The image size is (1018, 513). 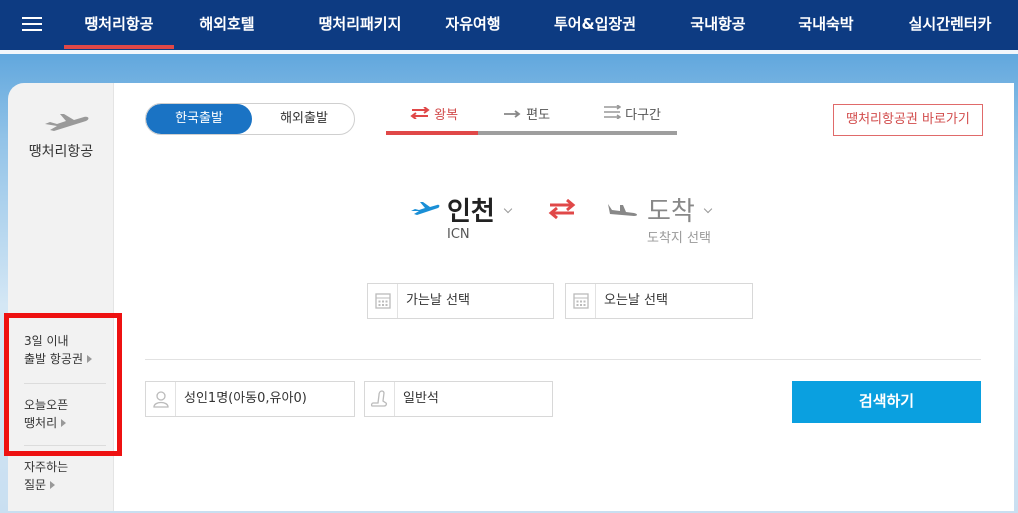 What do you see at coordinates (53, 485) in the screenshot?
I see `caret-right-icon` at bounding box center [53, 485].